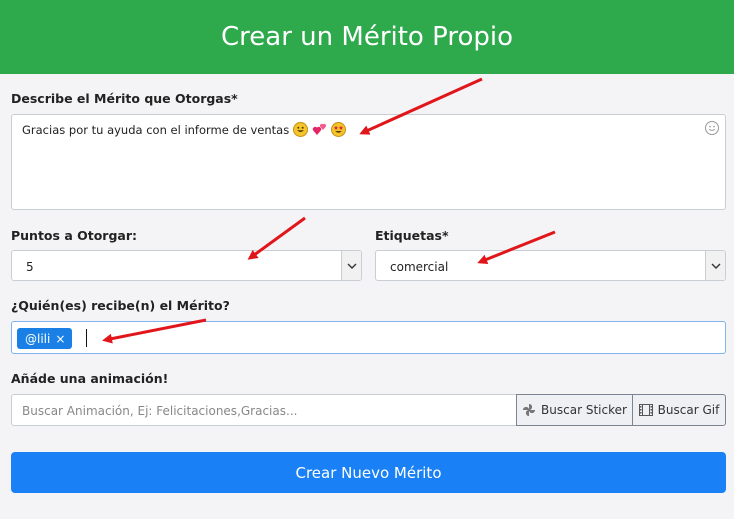 The height and width of the screenshot is (519, 734). I want to click on create-merit-button: Crear Nuevo Mérito, so click(368, 472).